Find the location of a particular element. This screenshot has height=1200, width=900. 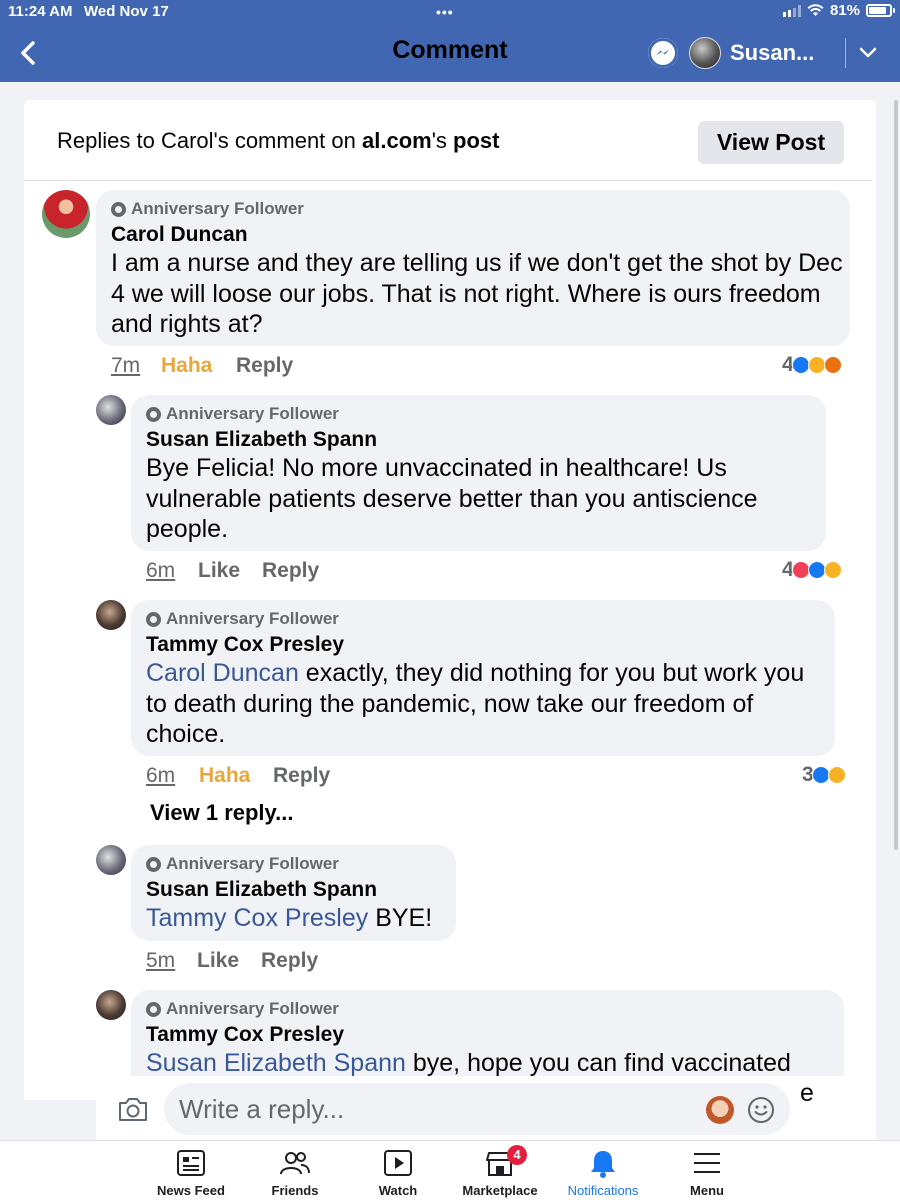

comment-text: Tammy Cox Presley BYE! is located at coordinates (301, 918).